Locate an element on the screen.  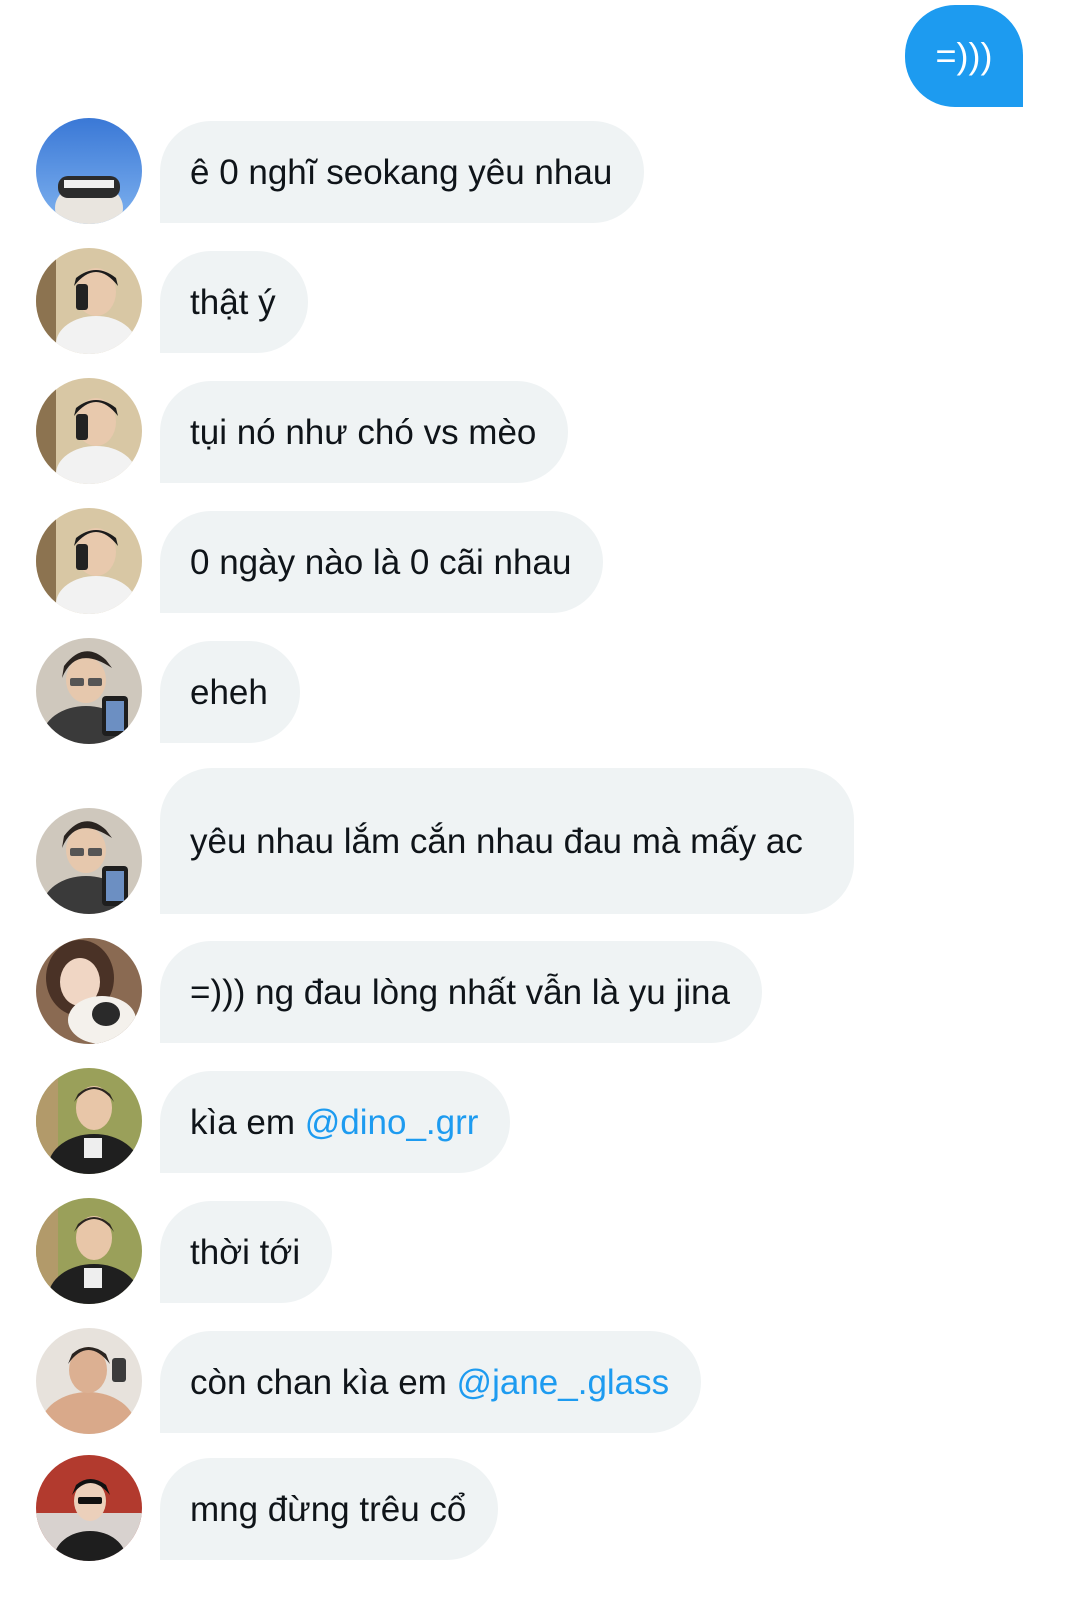
message-text-prefix: kìa em is located at coordinates (247, 1122).